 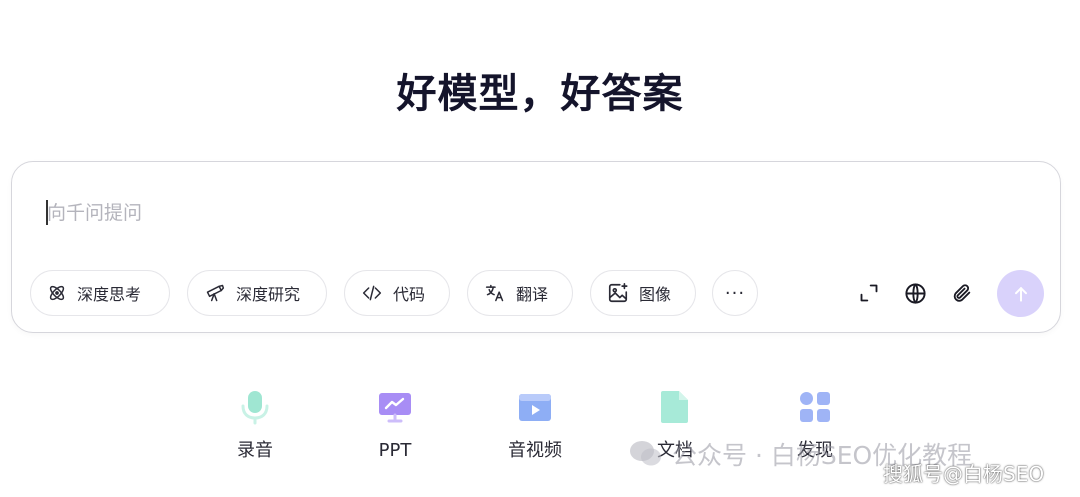 I want to click on expand-button, so click(x=869, y=293).